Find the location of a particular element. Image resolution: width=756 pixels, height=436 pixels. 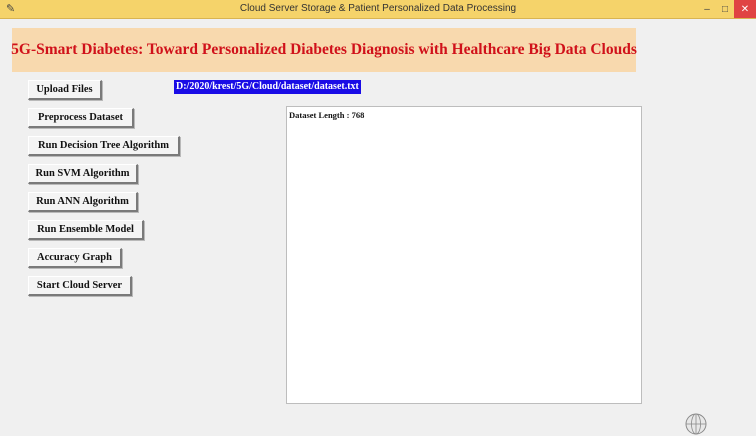

window-controls: – □ ✕ is located at coordinates (727, 9).